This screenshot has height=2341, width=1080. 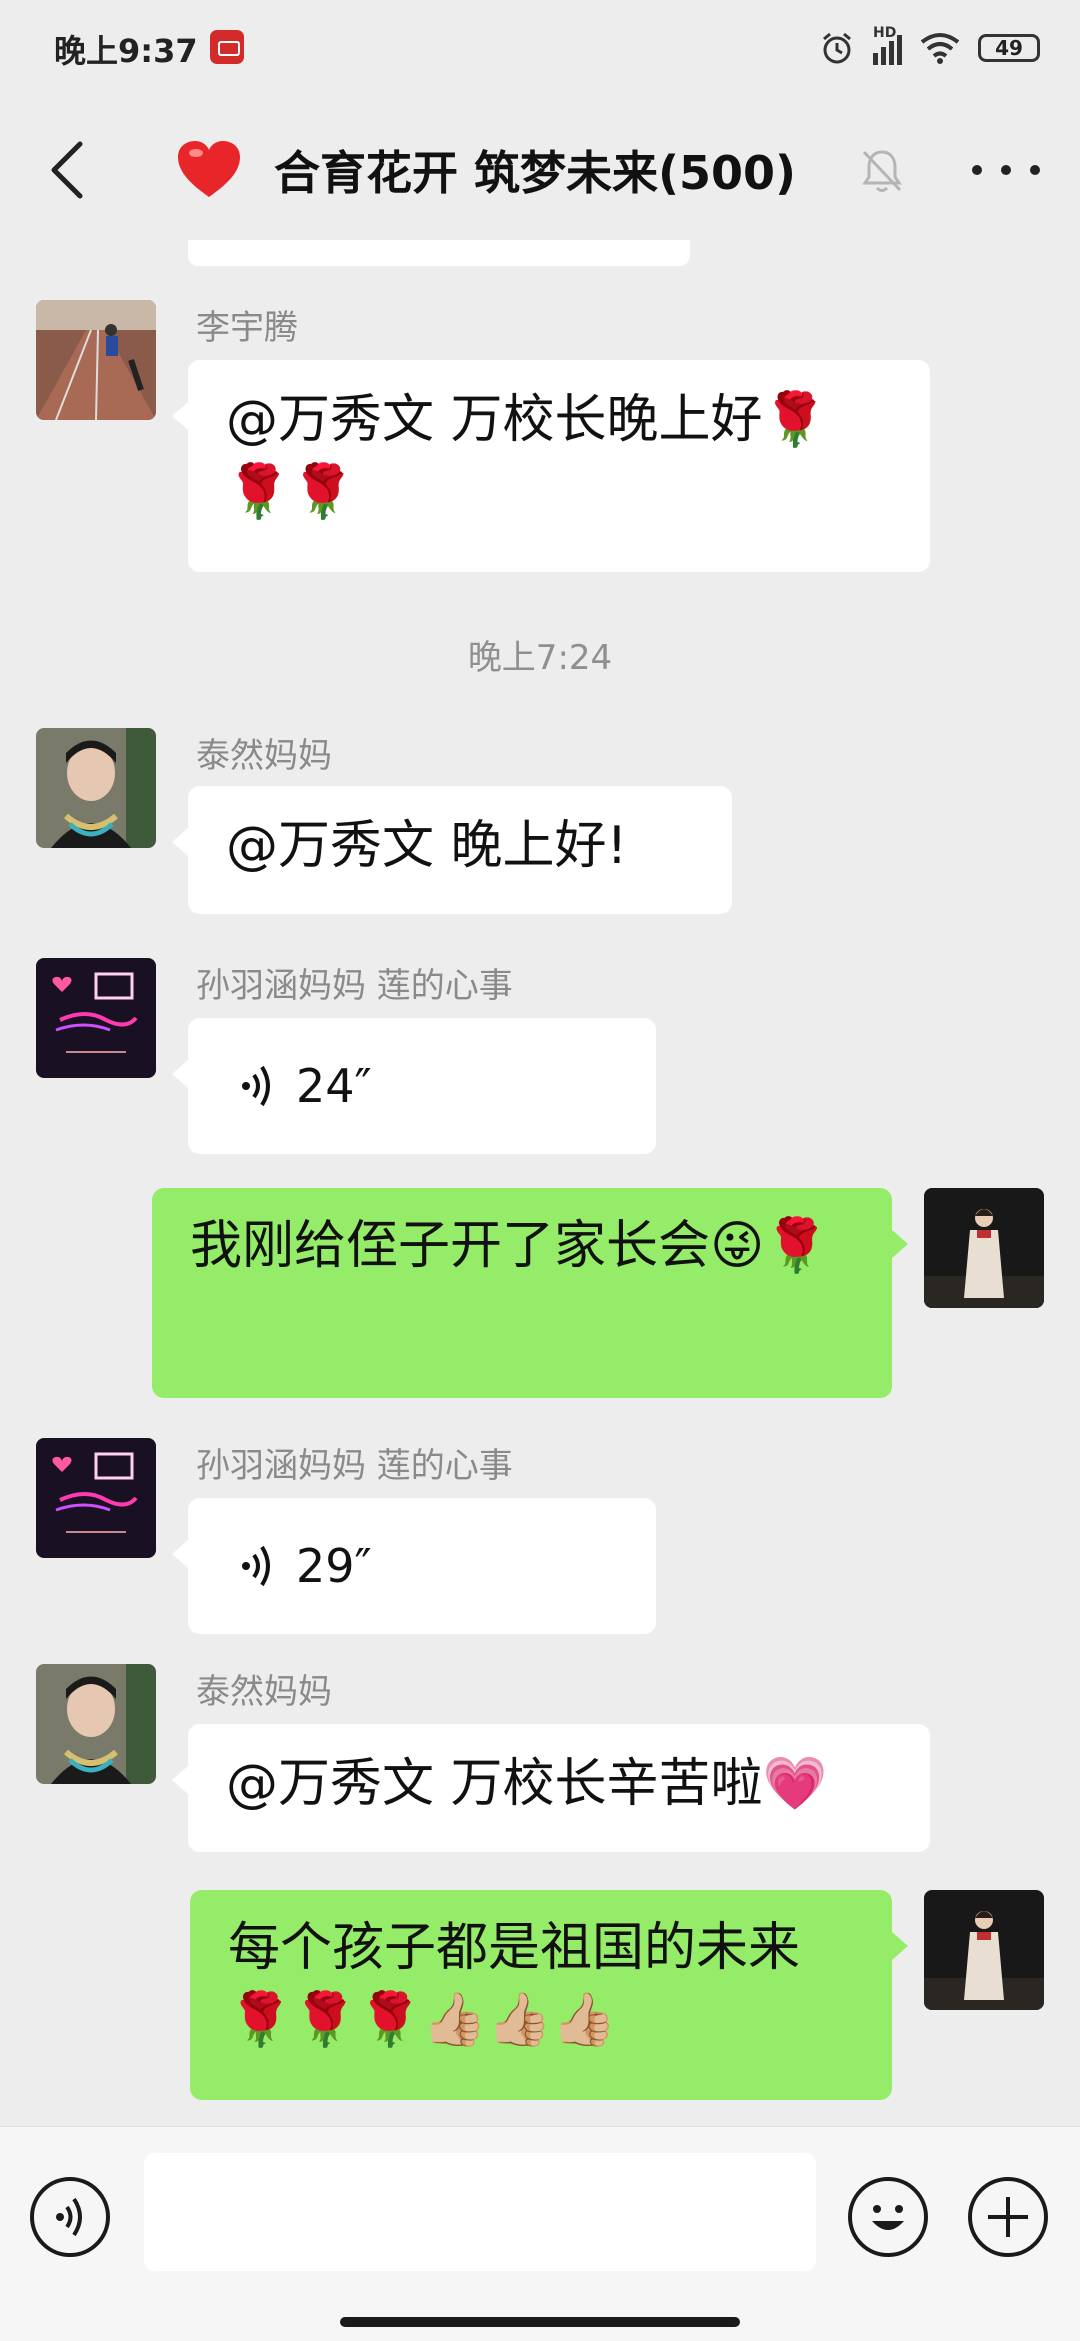 I want to click on plus-icon, so click(x=1008, y=2217).